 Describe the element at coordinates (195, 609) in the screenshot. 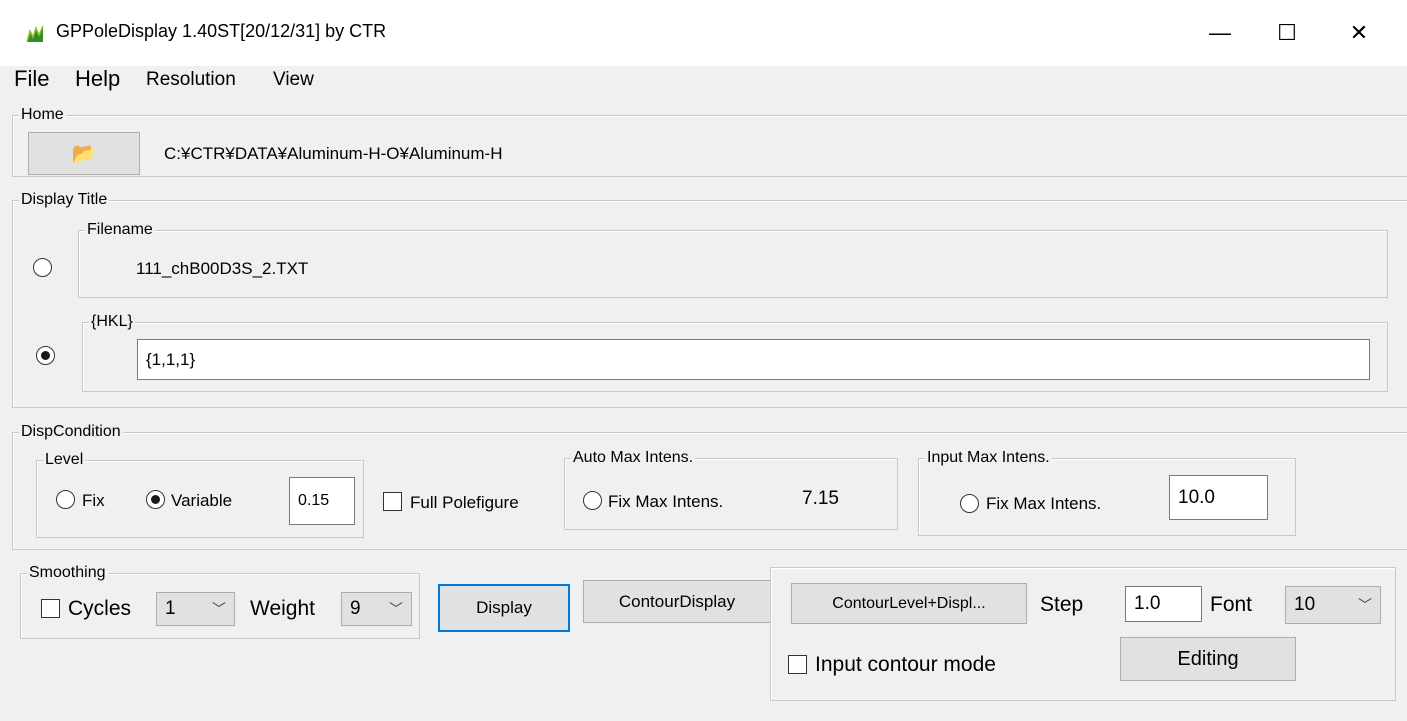

I see `cycles-select: 1 ﹀` at that location.